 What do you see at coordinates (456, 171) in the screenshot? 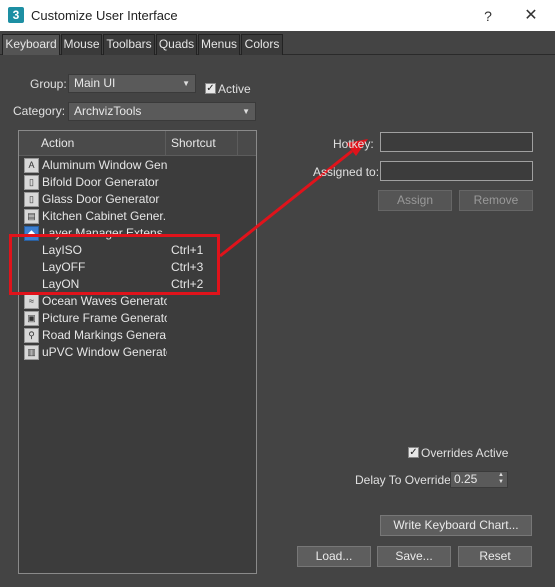
I see `assigned-to-field` at bounding box center [456, 171].